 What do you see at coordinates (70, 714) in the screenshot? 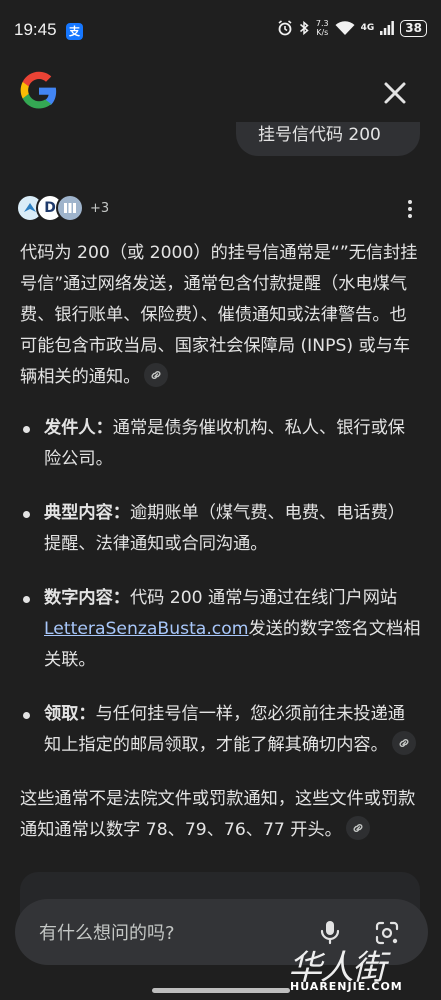
I see `bullet-title: 领取：` at bounding box center [70, 714].